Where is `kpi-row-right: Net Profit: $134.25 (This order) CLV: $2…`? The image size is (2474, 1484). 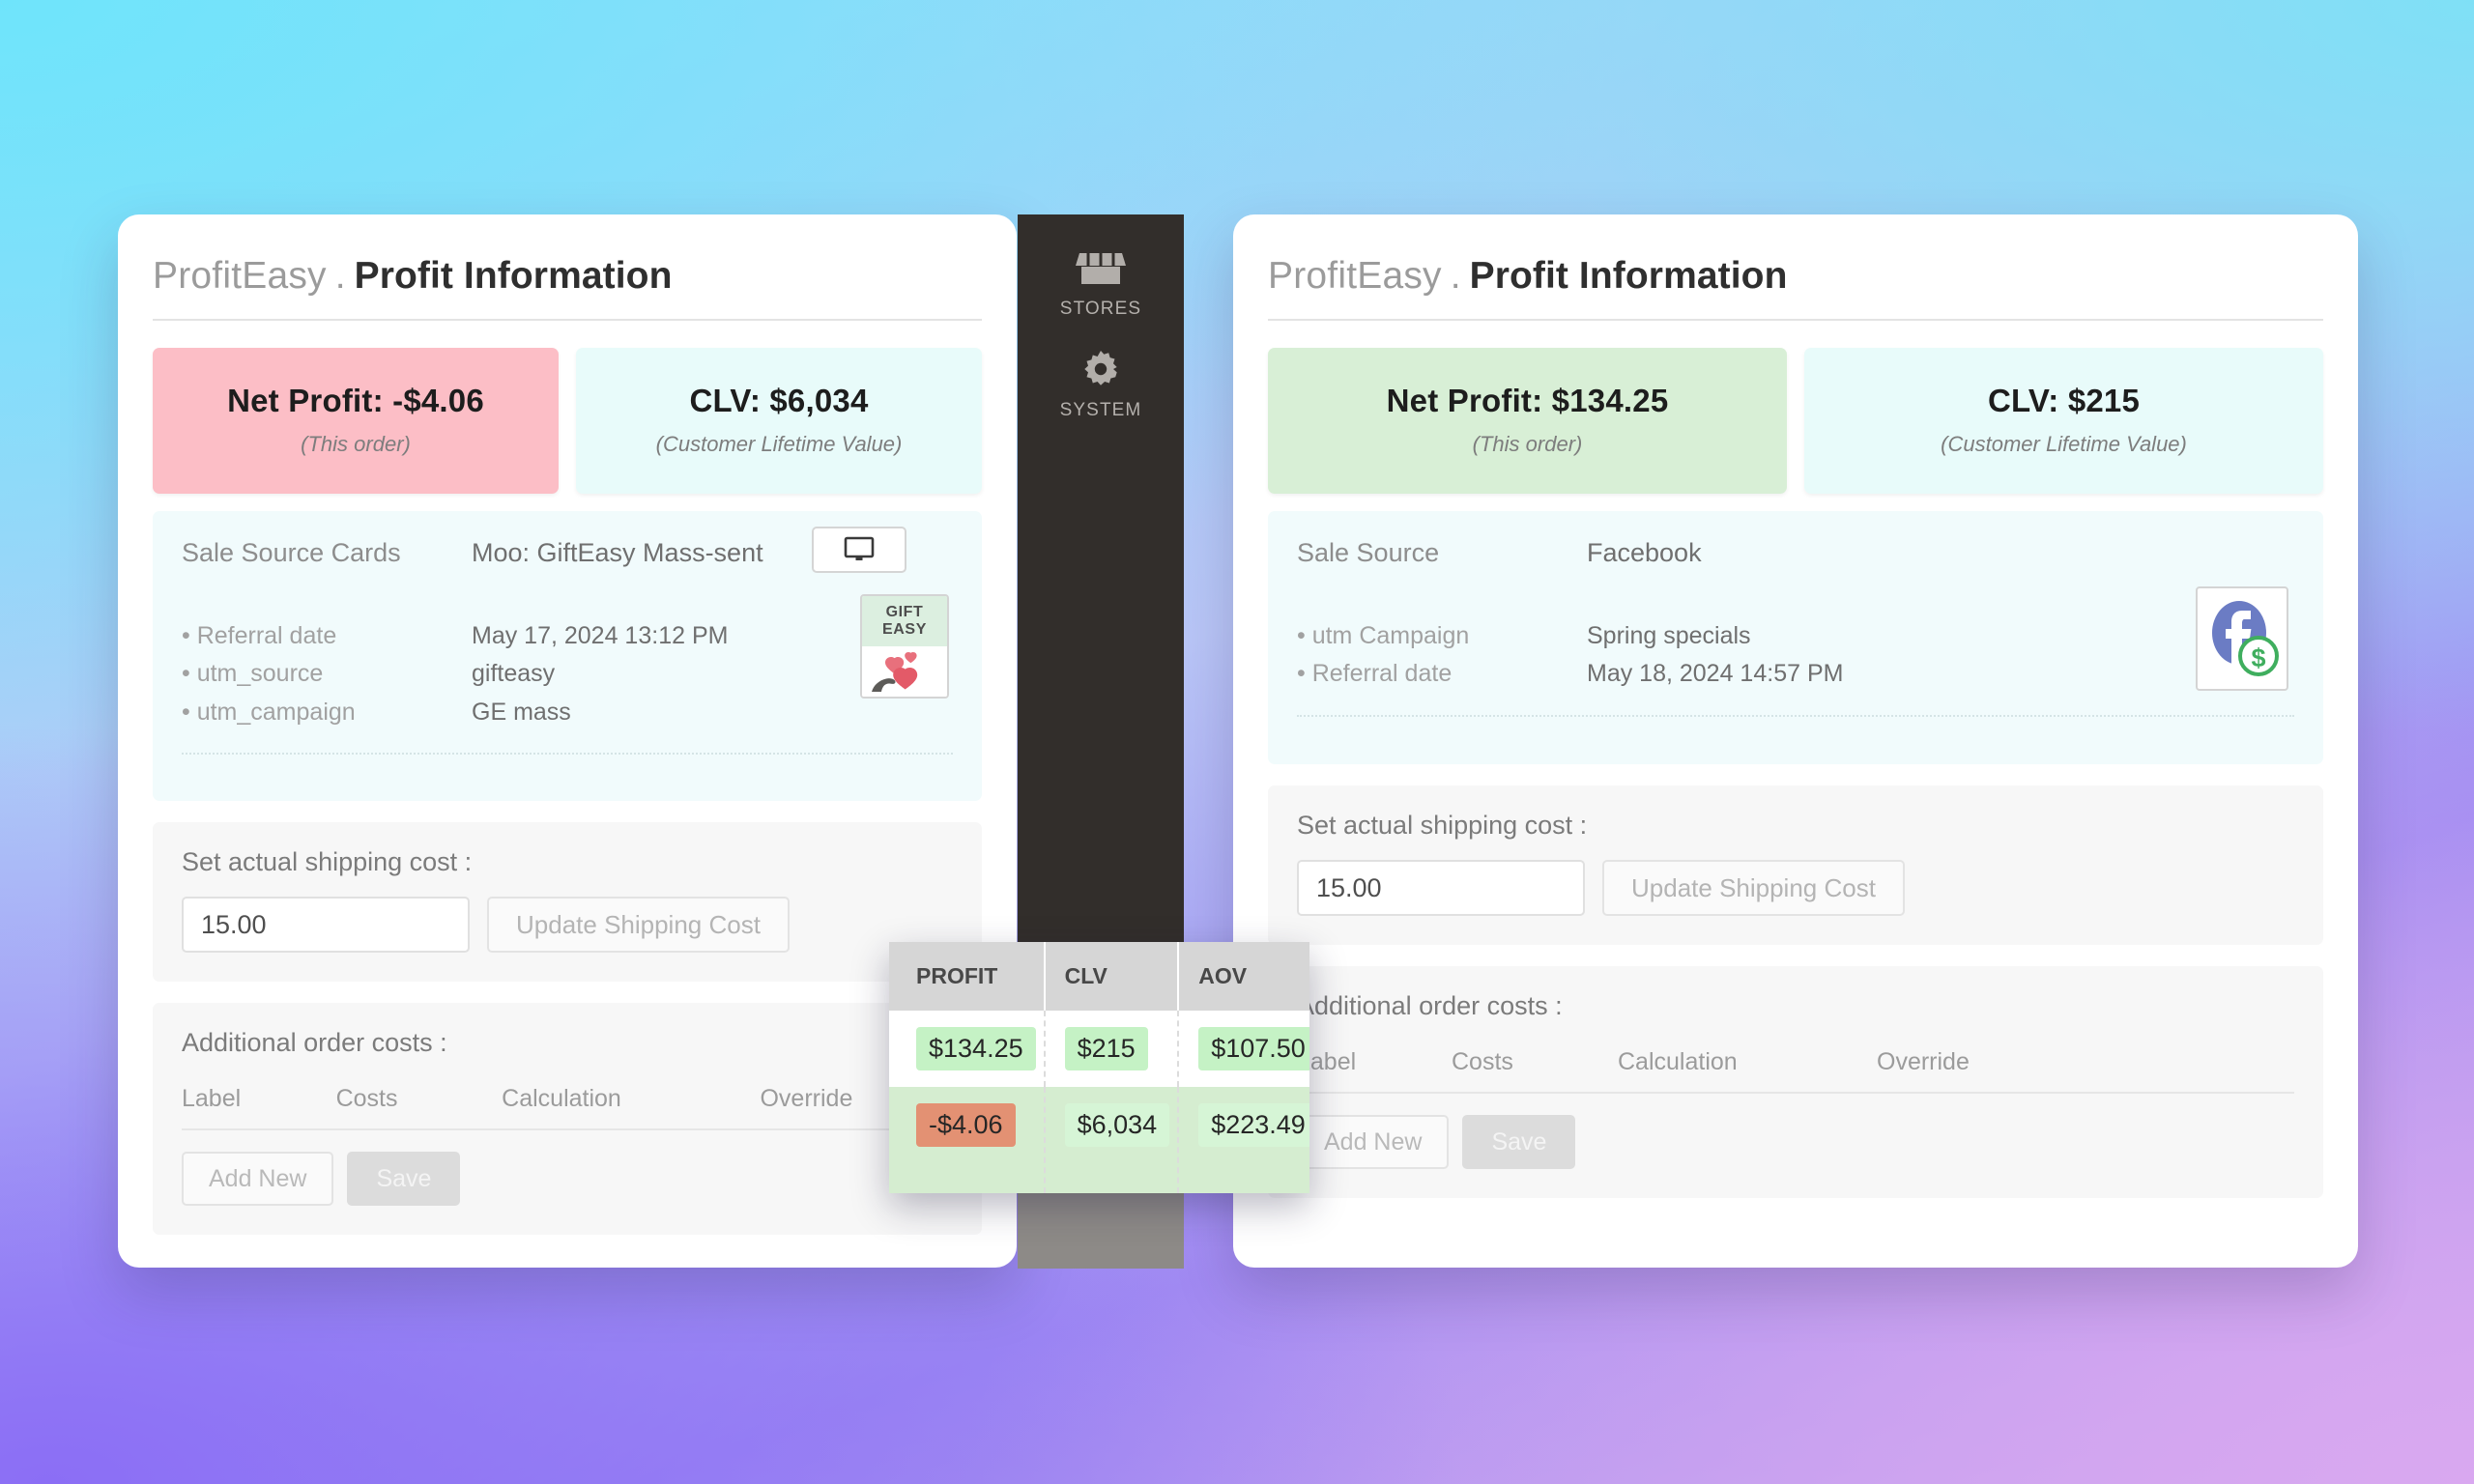 kpi-row-right: Net Profit: $134.25 (This order) CLV: $2… is located at coordinates (1796, 421).